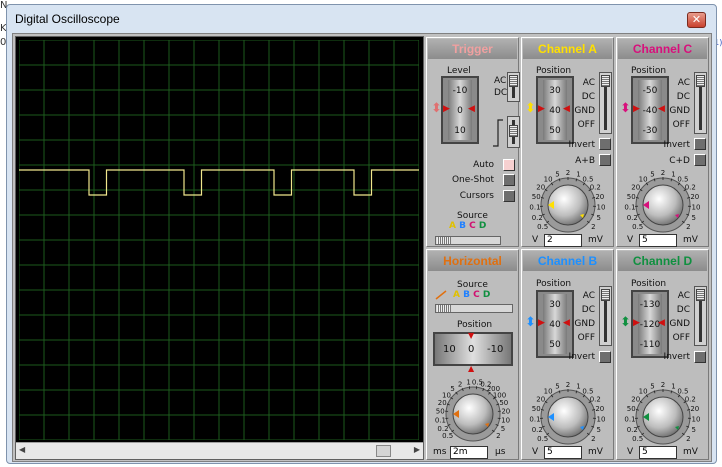 The height and width of the screenshot is (467, 722). Describe the element at coordinates (513, 132) in the screenshot. I see `trigger-edge-slider` at that location.